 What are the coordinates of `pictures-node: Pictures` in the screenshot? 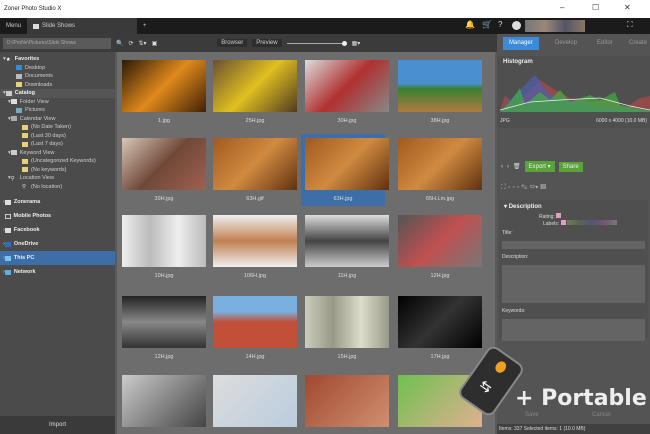 It's located at (57, 110).